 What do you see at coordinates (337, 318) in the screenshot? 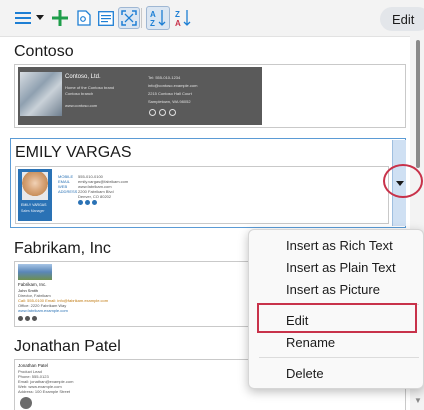
I see `annotation-highlight-edit` at bounding box center [337, 318].